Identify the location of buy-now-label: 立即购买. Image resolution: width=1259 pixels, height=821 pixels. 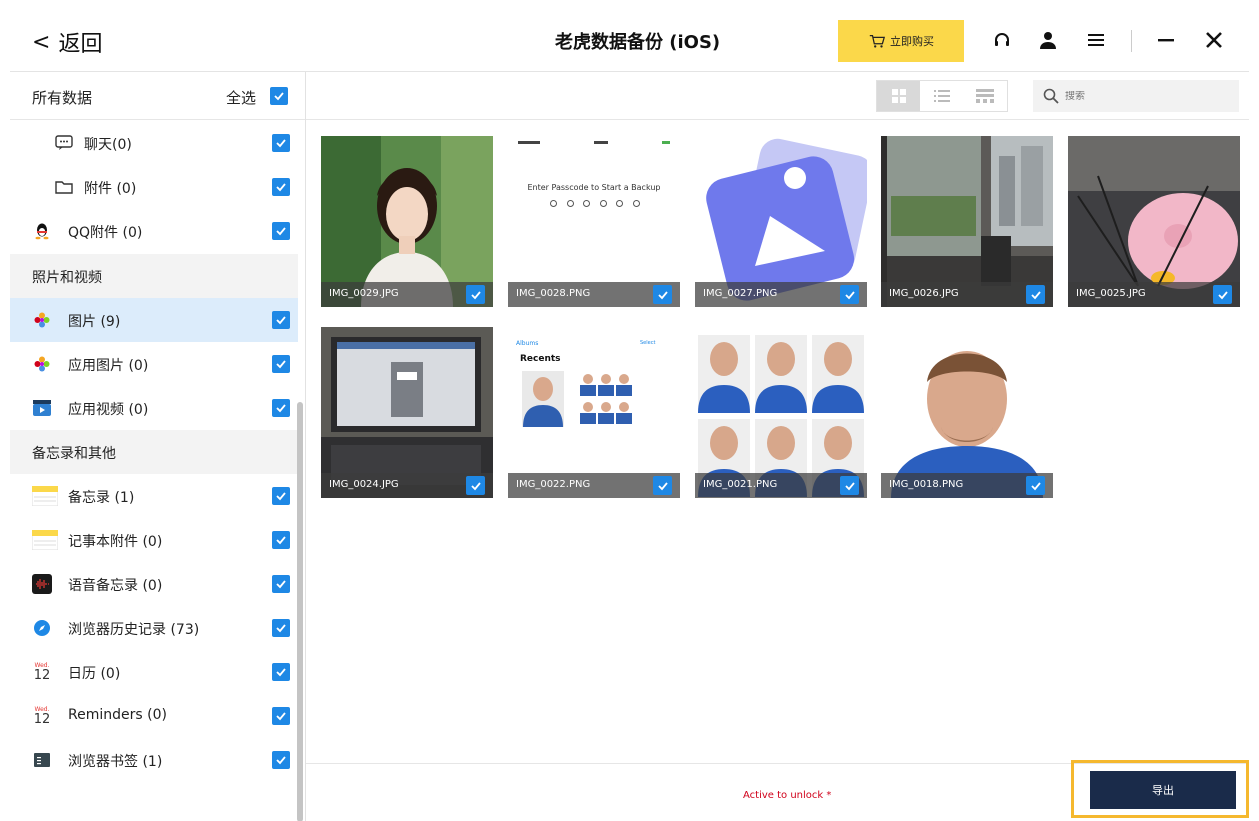
(912, 42).